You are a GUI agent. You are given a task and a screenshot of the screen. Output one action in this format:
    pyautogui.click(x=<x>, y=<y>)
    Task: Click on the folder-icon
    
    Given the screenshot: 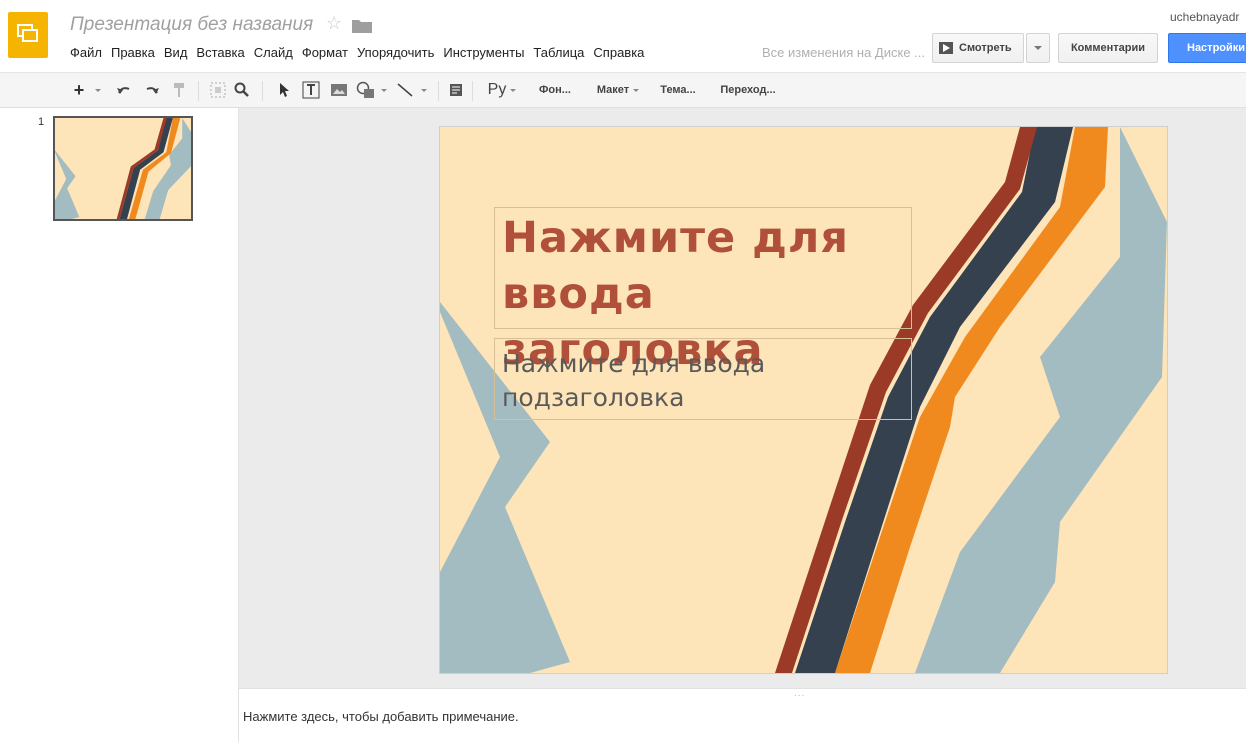 What is the action you would take?
    pyautogui.click(x=362, y=25)
    